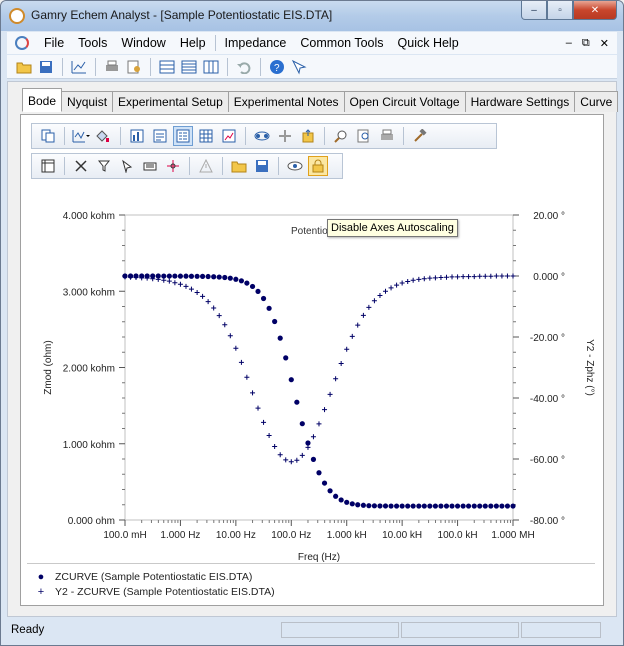 This screenshot has height=646, width=624. Describe the element at coordinates (596, 101) in the screenshot. I see `tab-curve: Curve` at that location.